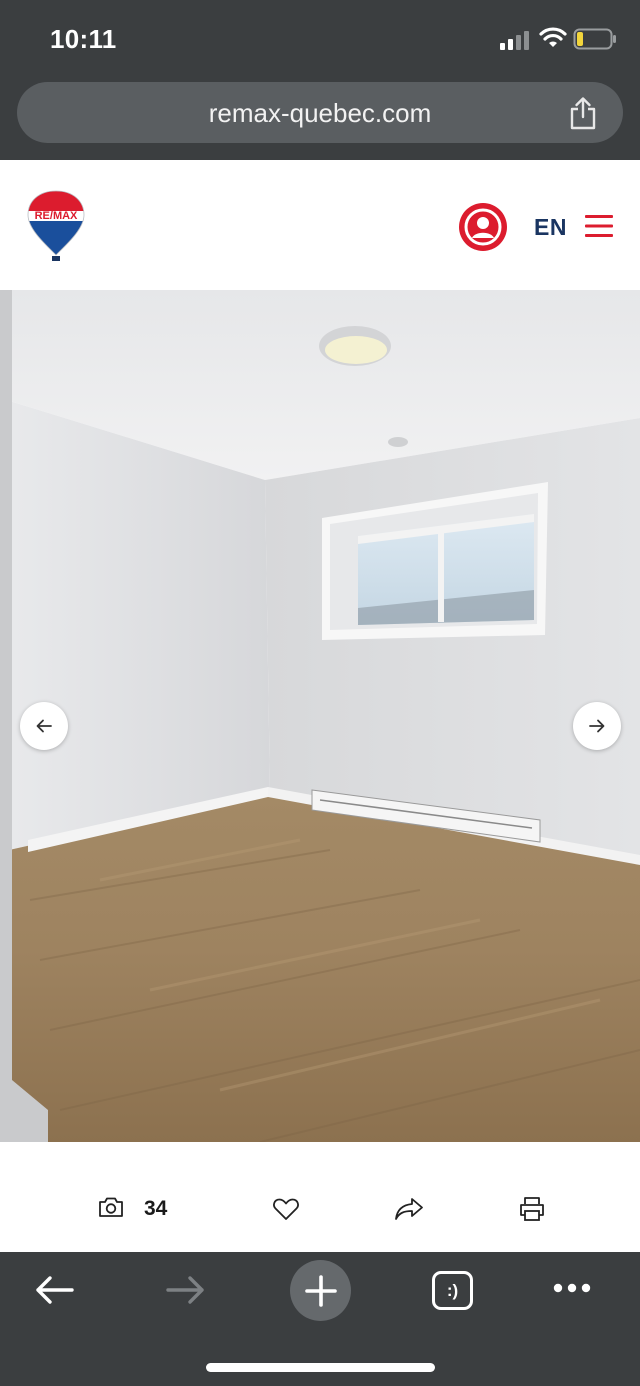  I want to click on printer-icon, so click(532, 1209).